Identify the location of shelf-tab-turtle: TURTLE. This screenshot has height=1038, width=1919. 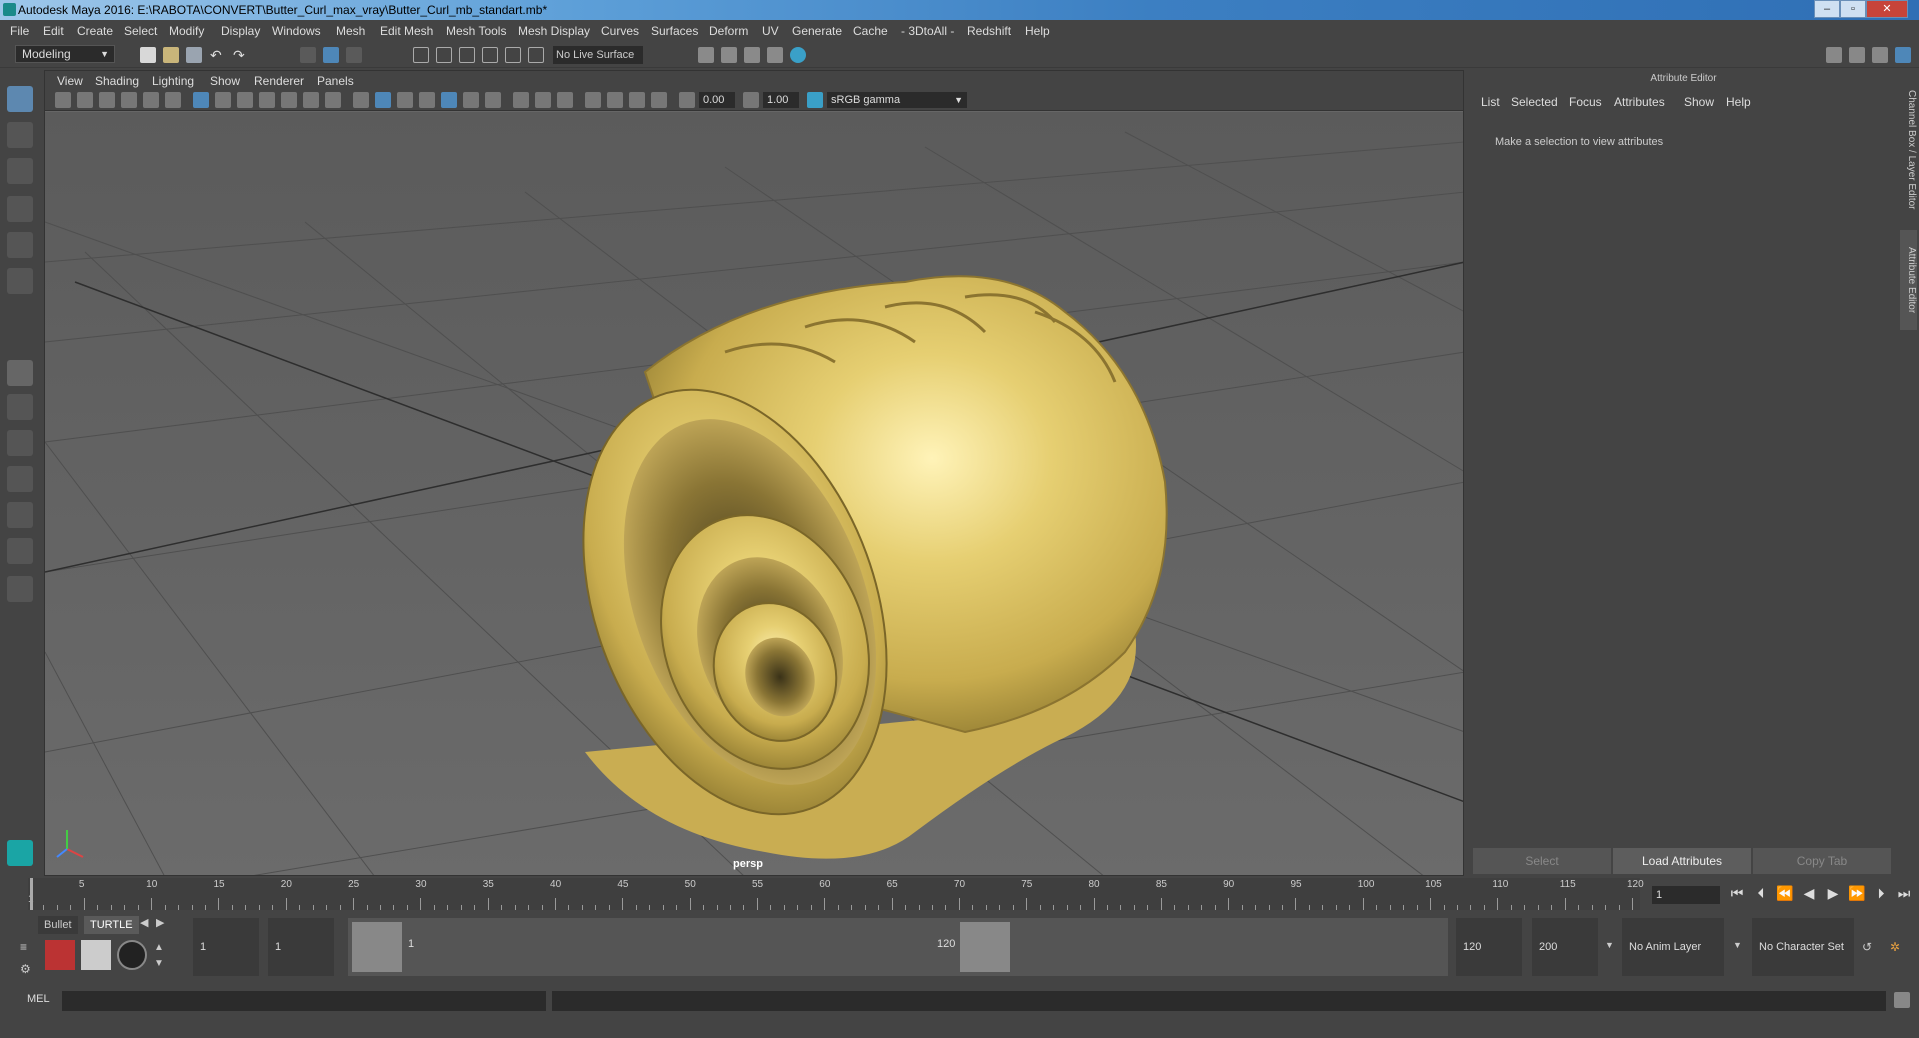
(111, 925).